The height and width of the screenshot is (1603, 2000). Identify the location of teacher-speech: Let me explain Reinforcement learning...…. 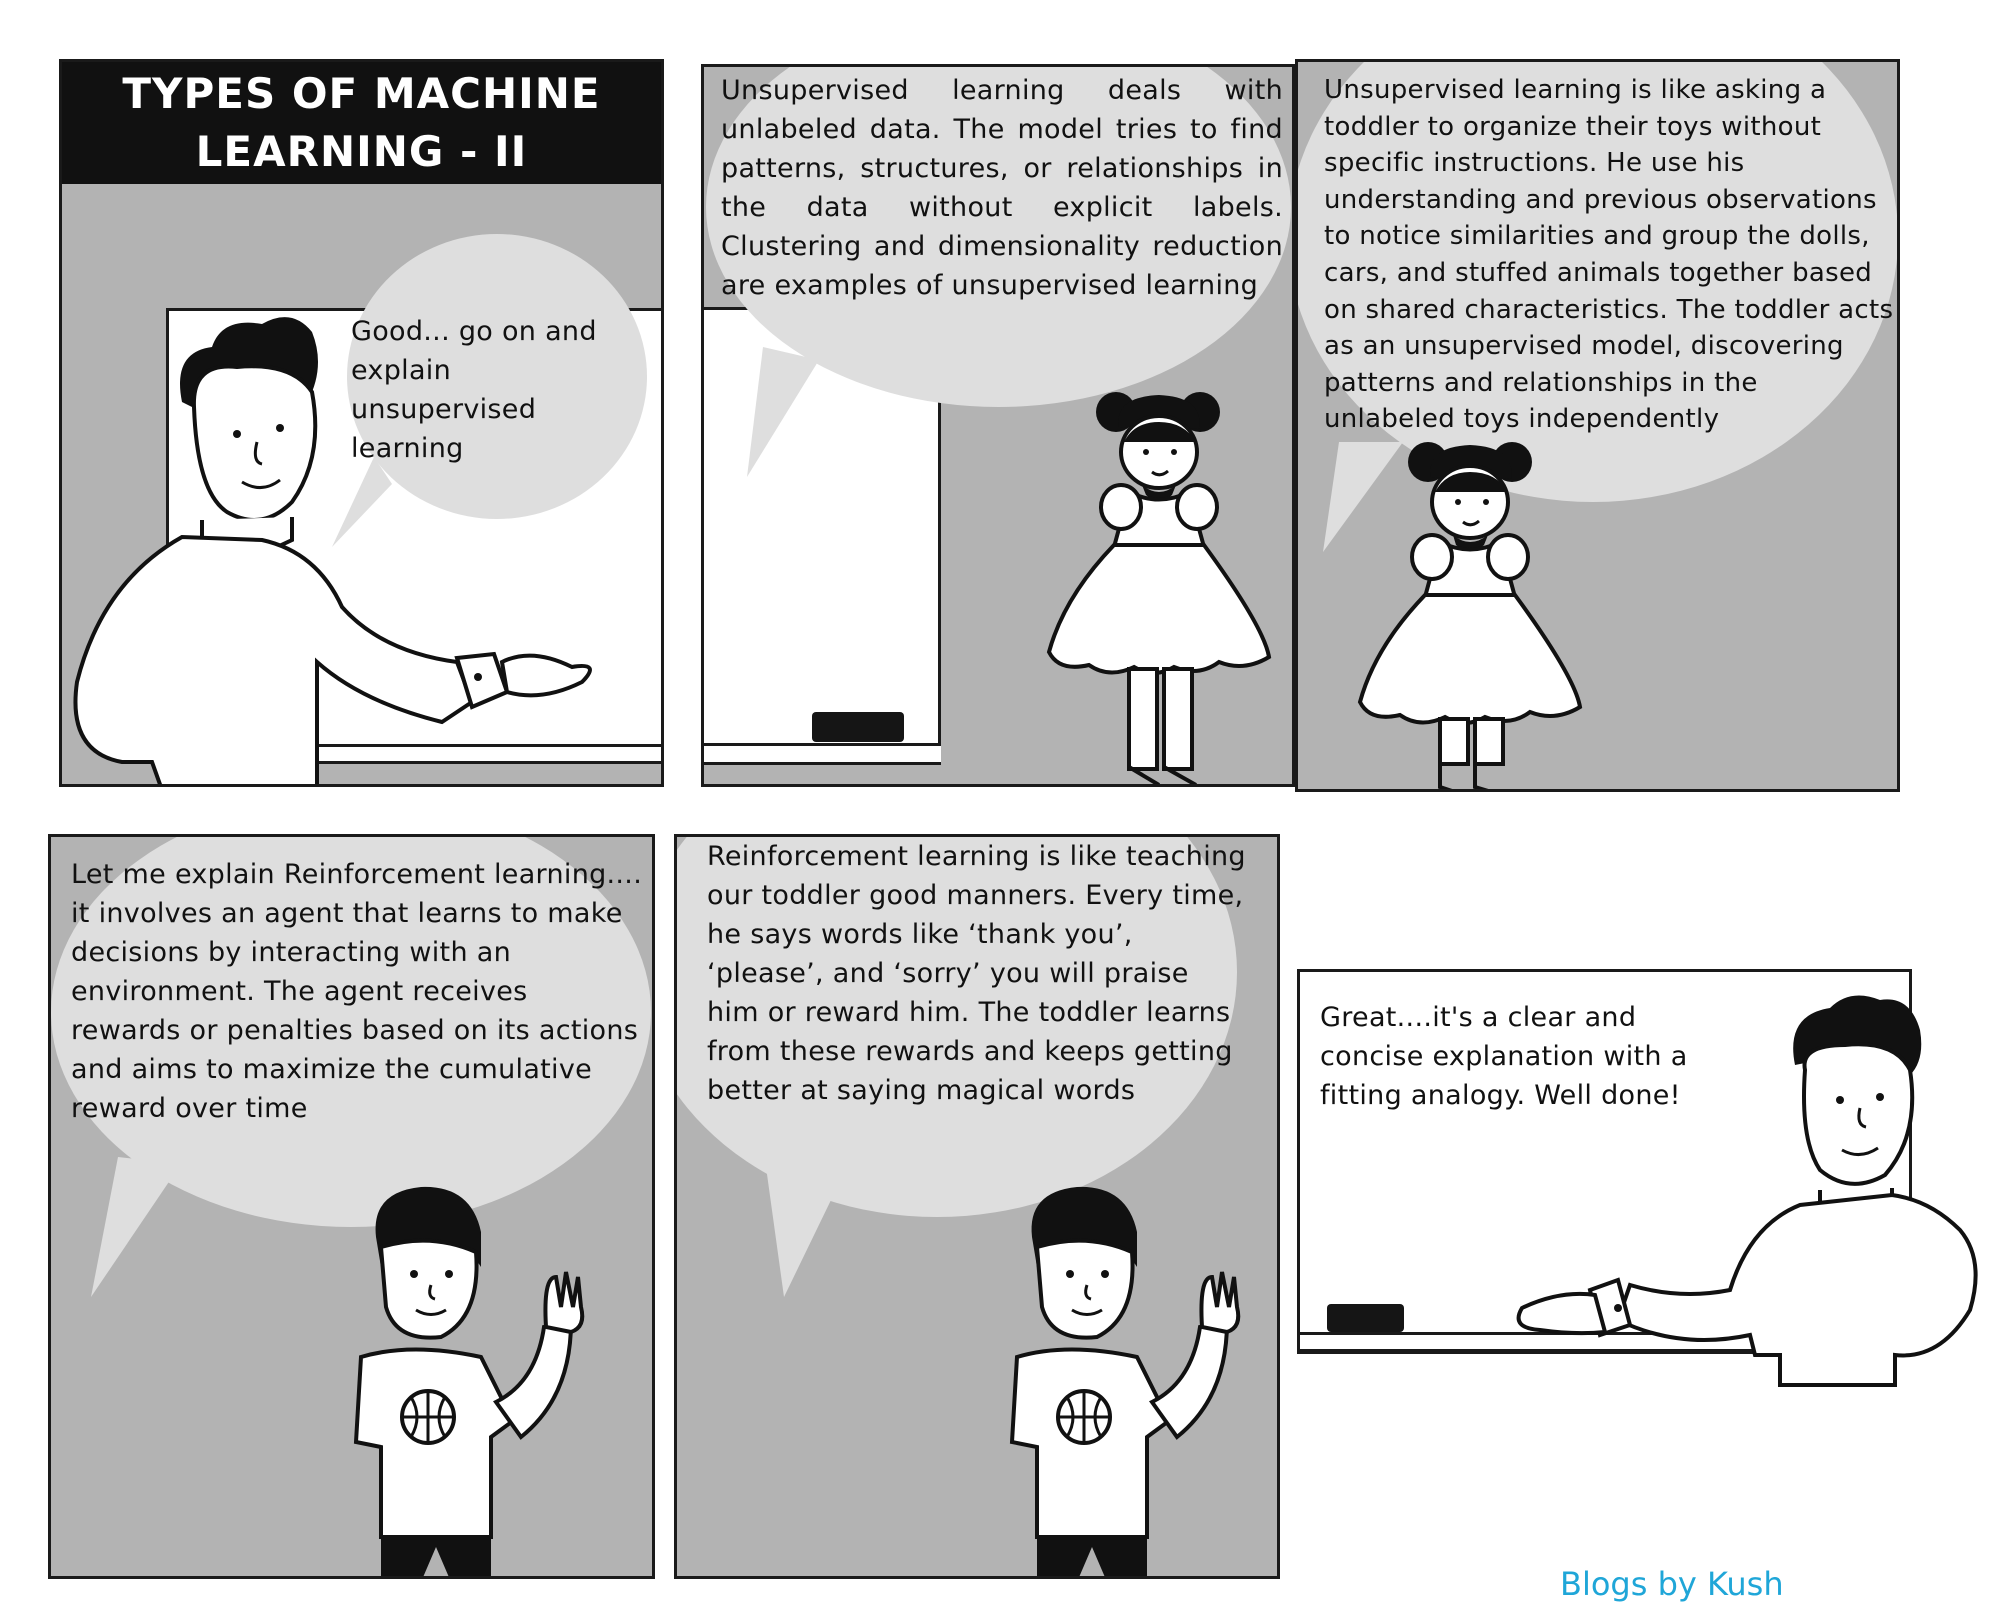
(357, 991).